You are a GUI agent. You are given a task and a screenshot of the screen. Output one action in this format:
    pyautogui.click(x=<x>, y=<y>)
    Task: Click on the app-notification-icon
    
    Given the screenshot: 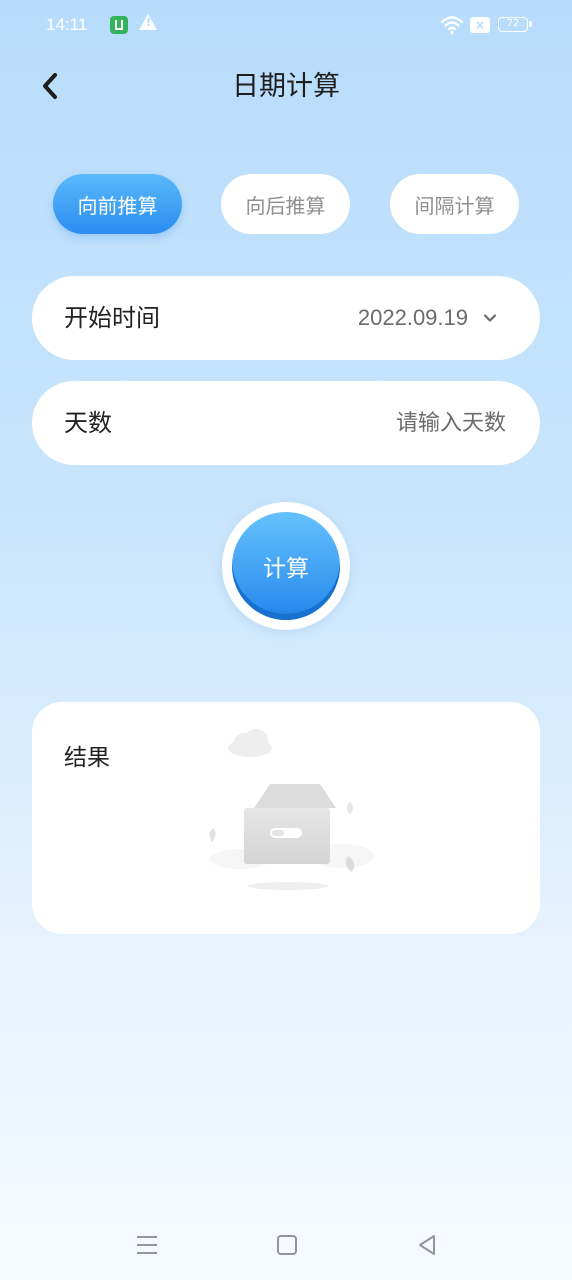 What is the action you would take?
    pyautogui.click(x=119, y=25)
    